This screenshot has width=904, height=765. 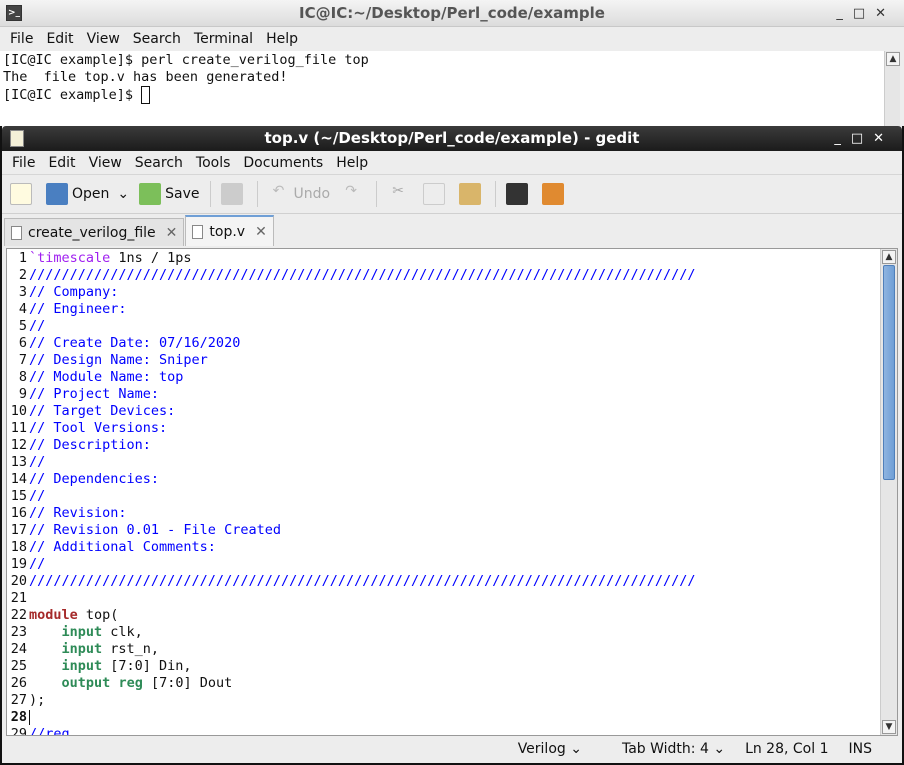 I want to click on line-number: 22, so click(x=18, y=615).